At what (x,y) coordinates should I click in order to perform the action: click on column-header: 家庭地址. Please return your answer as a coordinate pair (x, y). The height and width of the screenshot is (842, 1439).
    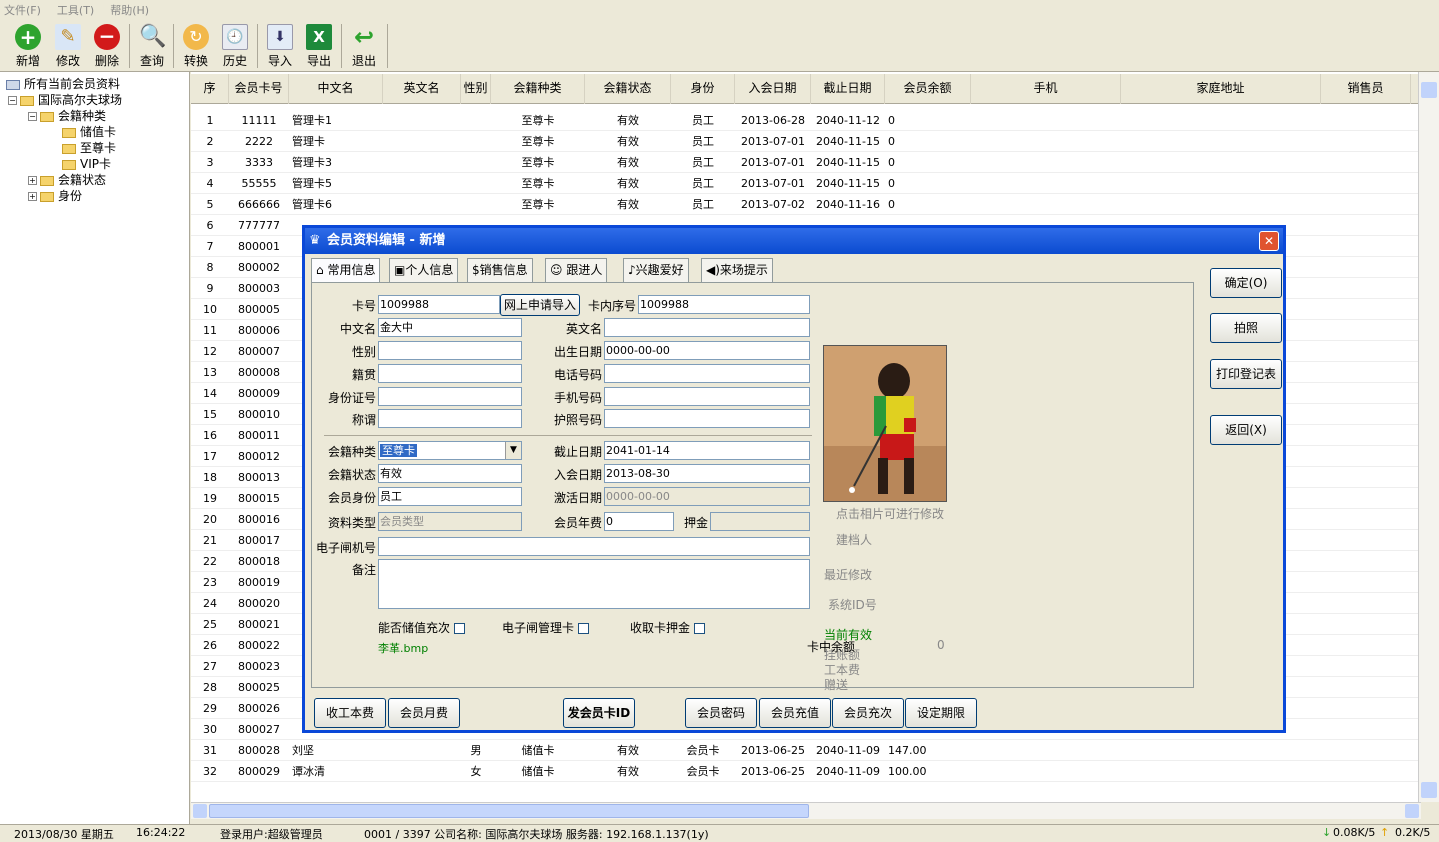
    Looking at the image, I should click on (1221, 89).